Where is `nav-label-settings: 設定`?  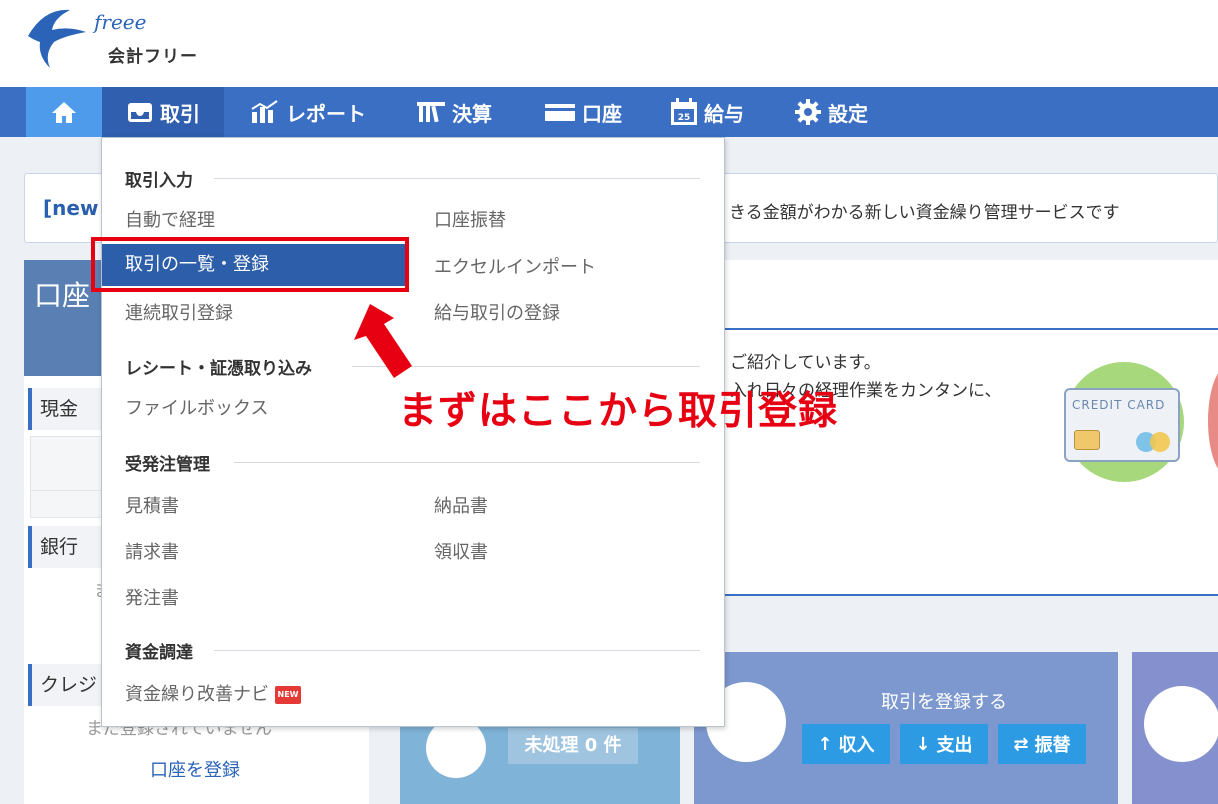
nav-label-settings: 設定 is located at coordinates (848, 113).